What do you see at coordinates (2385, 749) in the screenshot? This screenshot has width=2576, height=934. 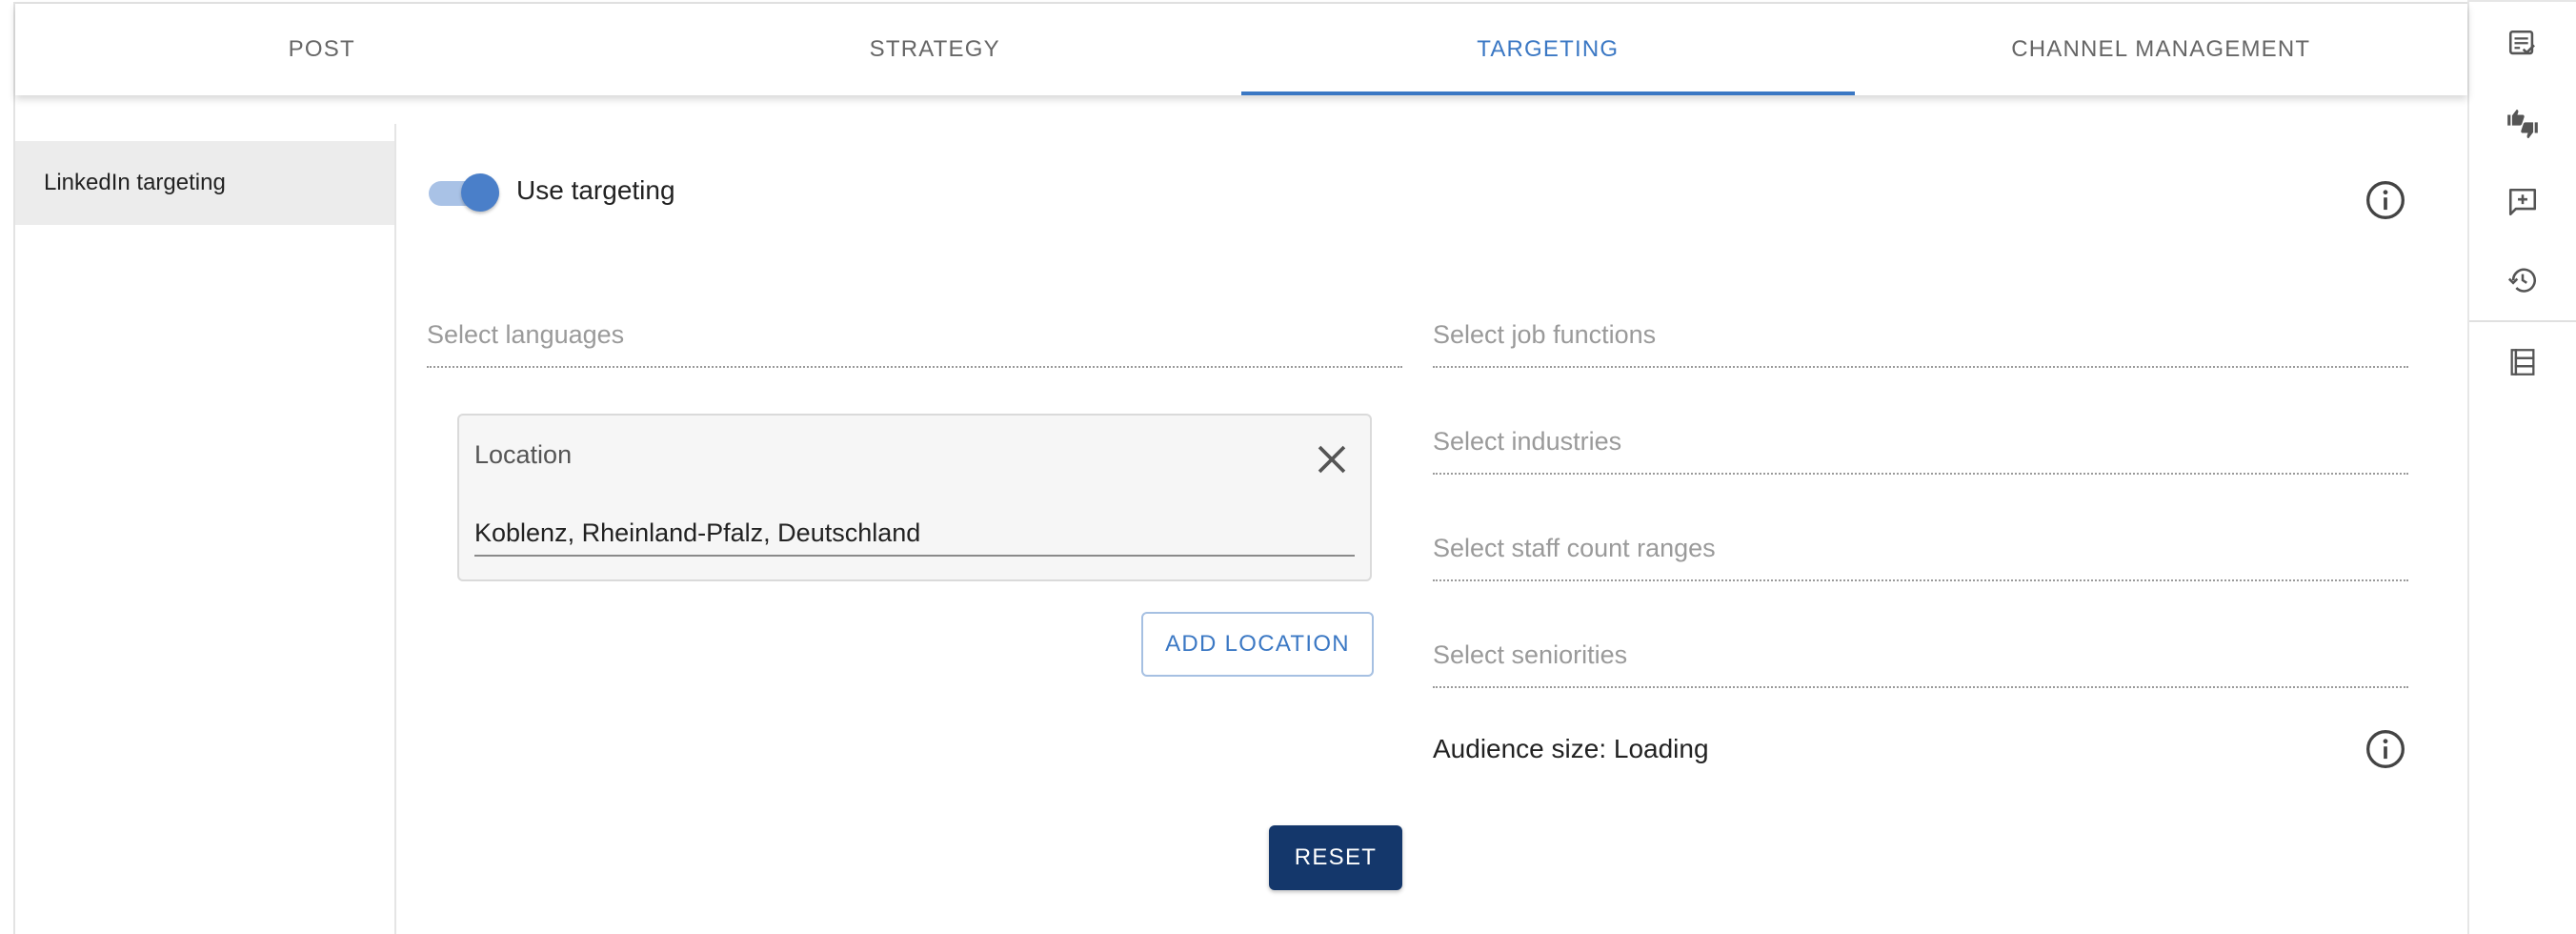 I see `audience-info-icon` at bounding box center [2385, 749].